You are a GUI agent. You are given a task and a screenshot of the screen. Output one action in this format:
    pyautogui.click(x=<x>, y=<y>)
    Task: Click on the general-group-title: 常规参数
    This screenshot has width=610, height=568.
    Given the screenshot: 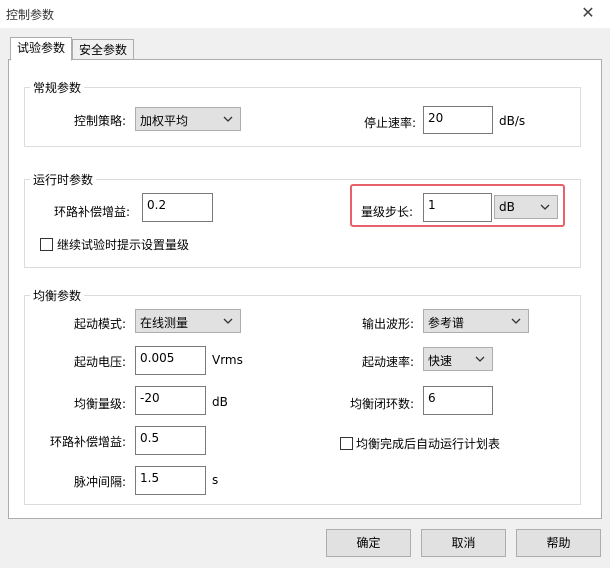 What is the action you would take?
    pyautogui.click(x=57, y=87)
    